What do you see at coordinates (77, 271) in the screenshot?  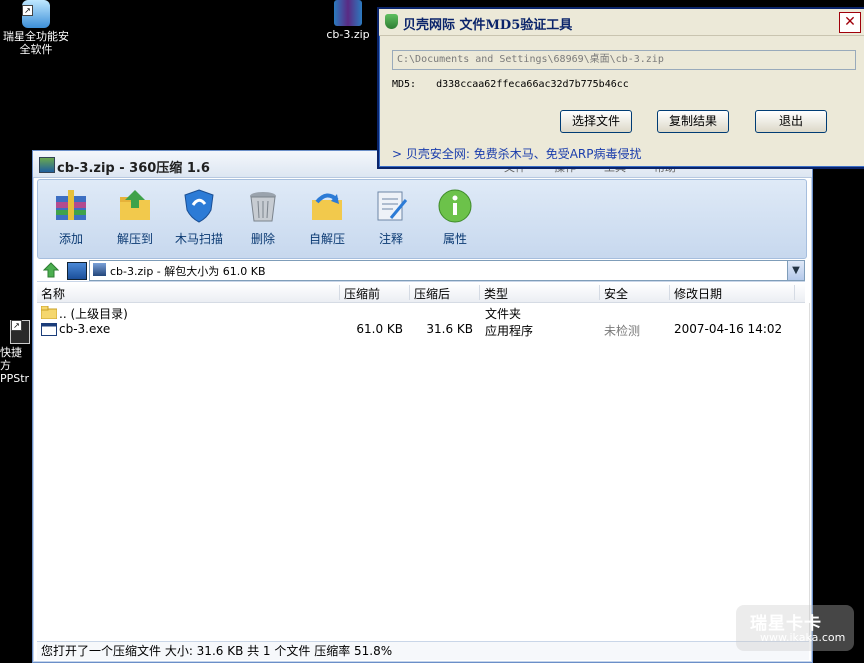 I see `view-mode-icon` at bounding box center [77, 271].